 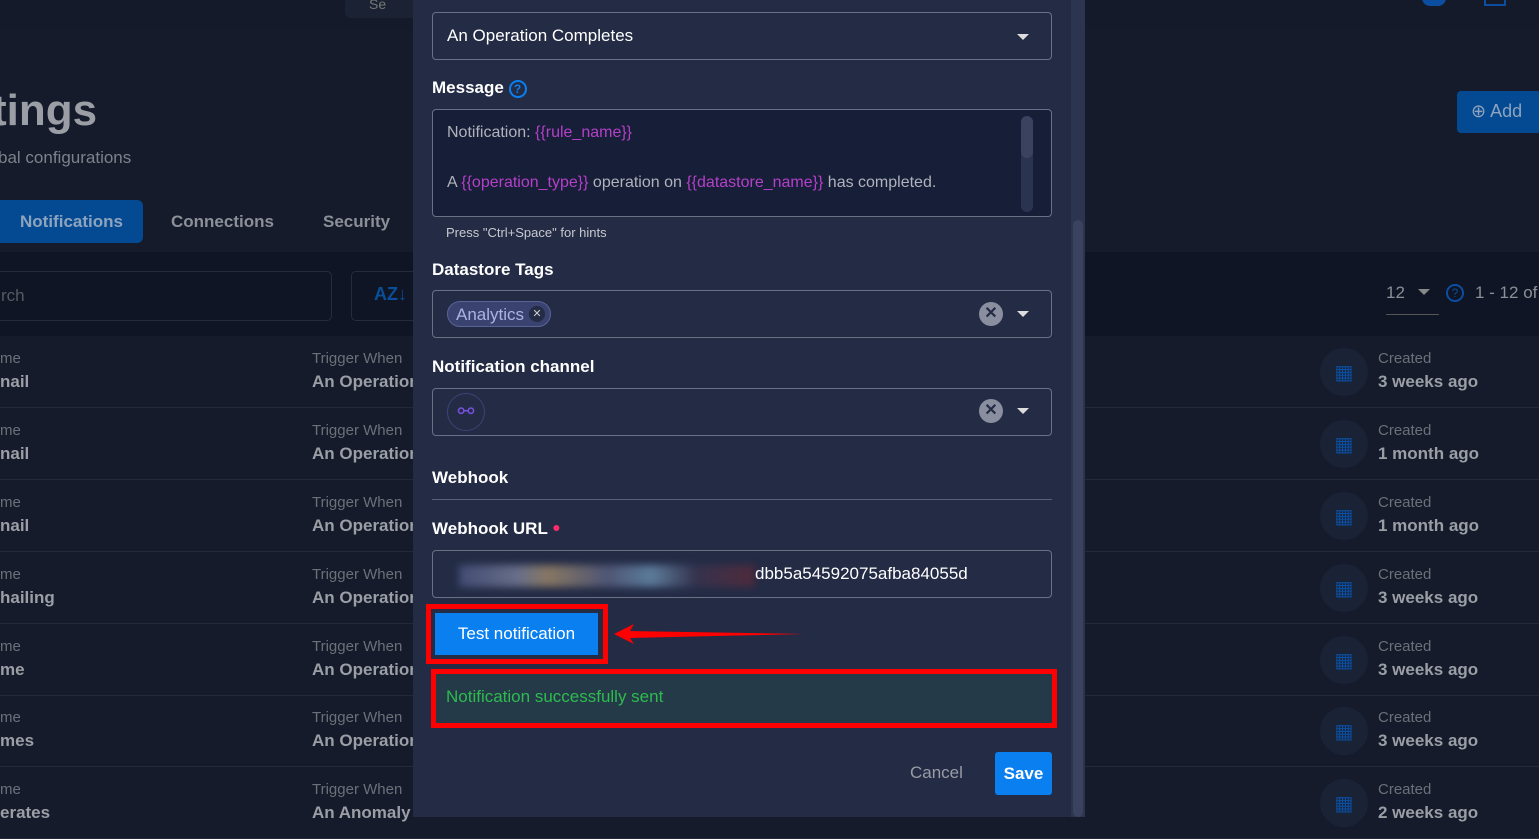 I want to click on tab-connections: Connections, so click(x=222, y=221).